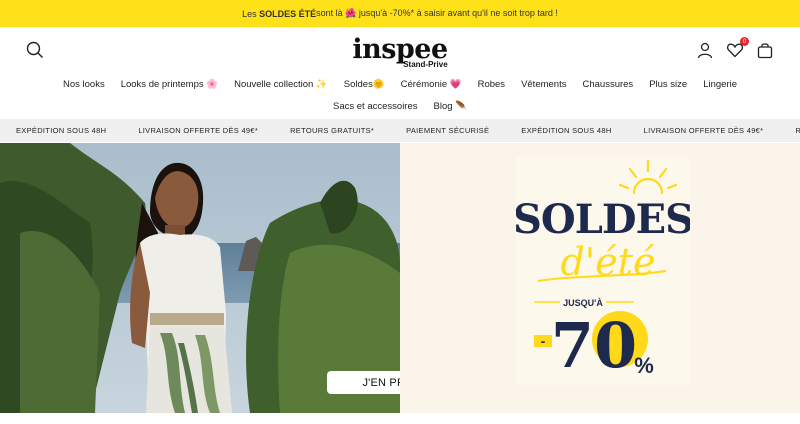 This screenshot has height=424, width=800. Describe the element at coordinates (668, 85) in the screenshot. I see `nav-item-plus-size: Plus size` at that location.